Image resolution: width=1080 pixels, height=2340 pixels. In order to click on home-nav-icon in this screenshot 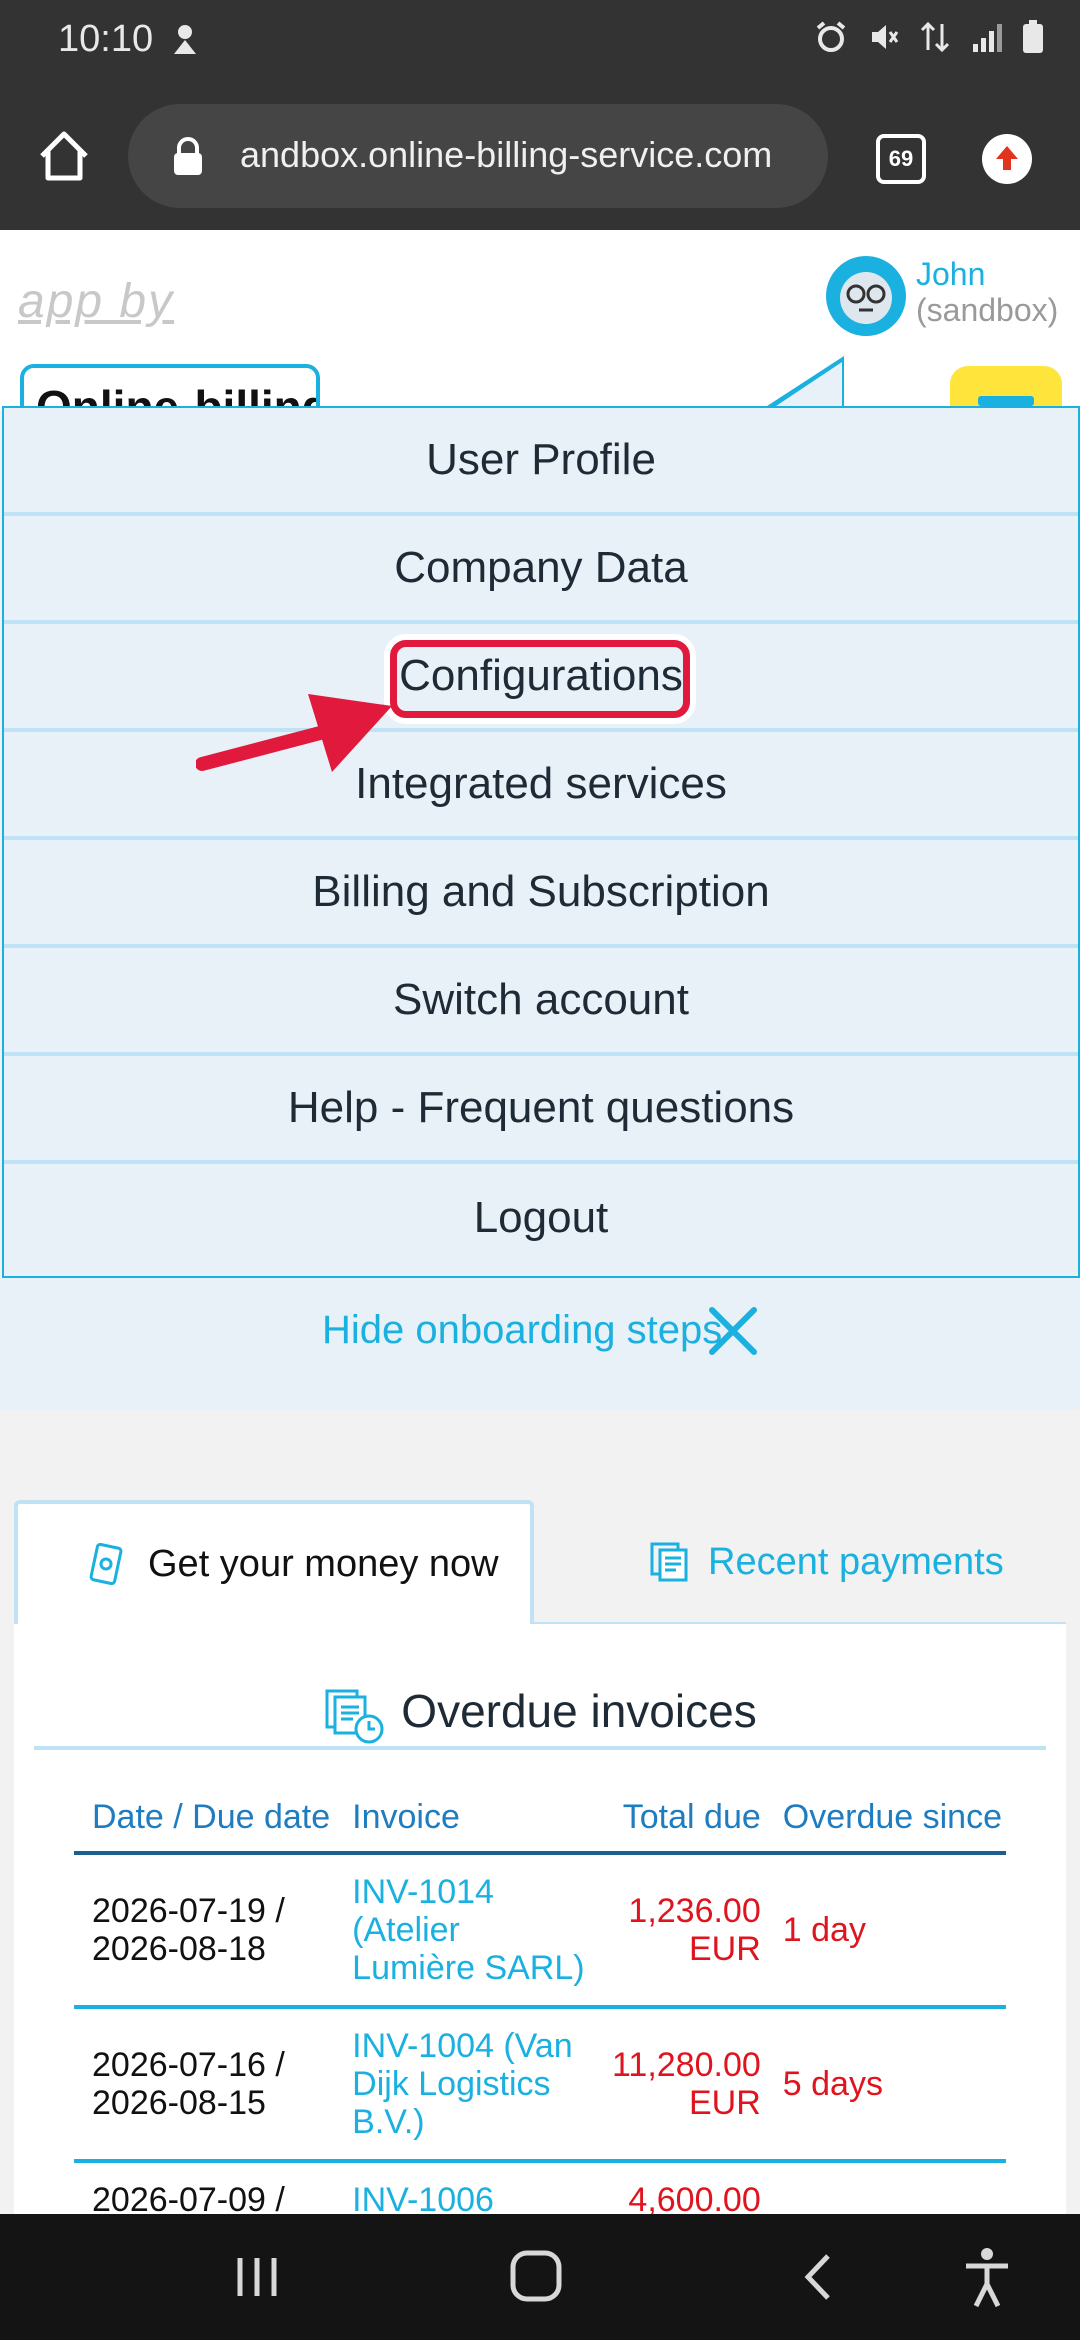, I will do `click(536, 2276)`.